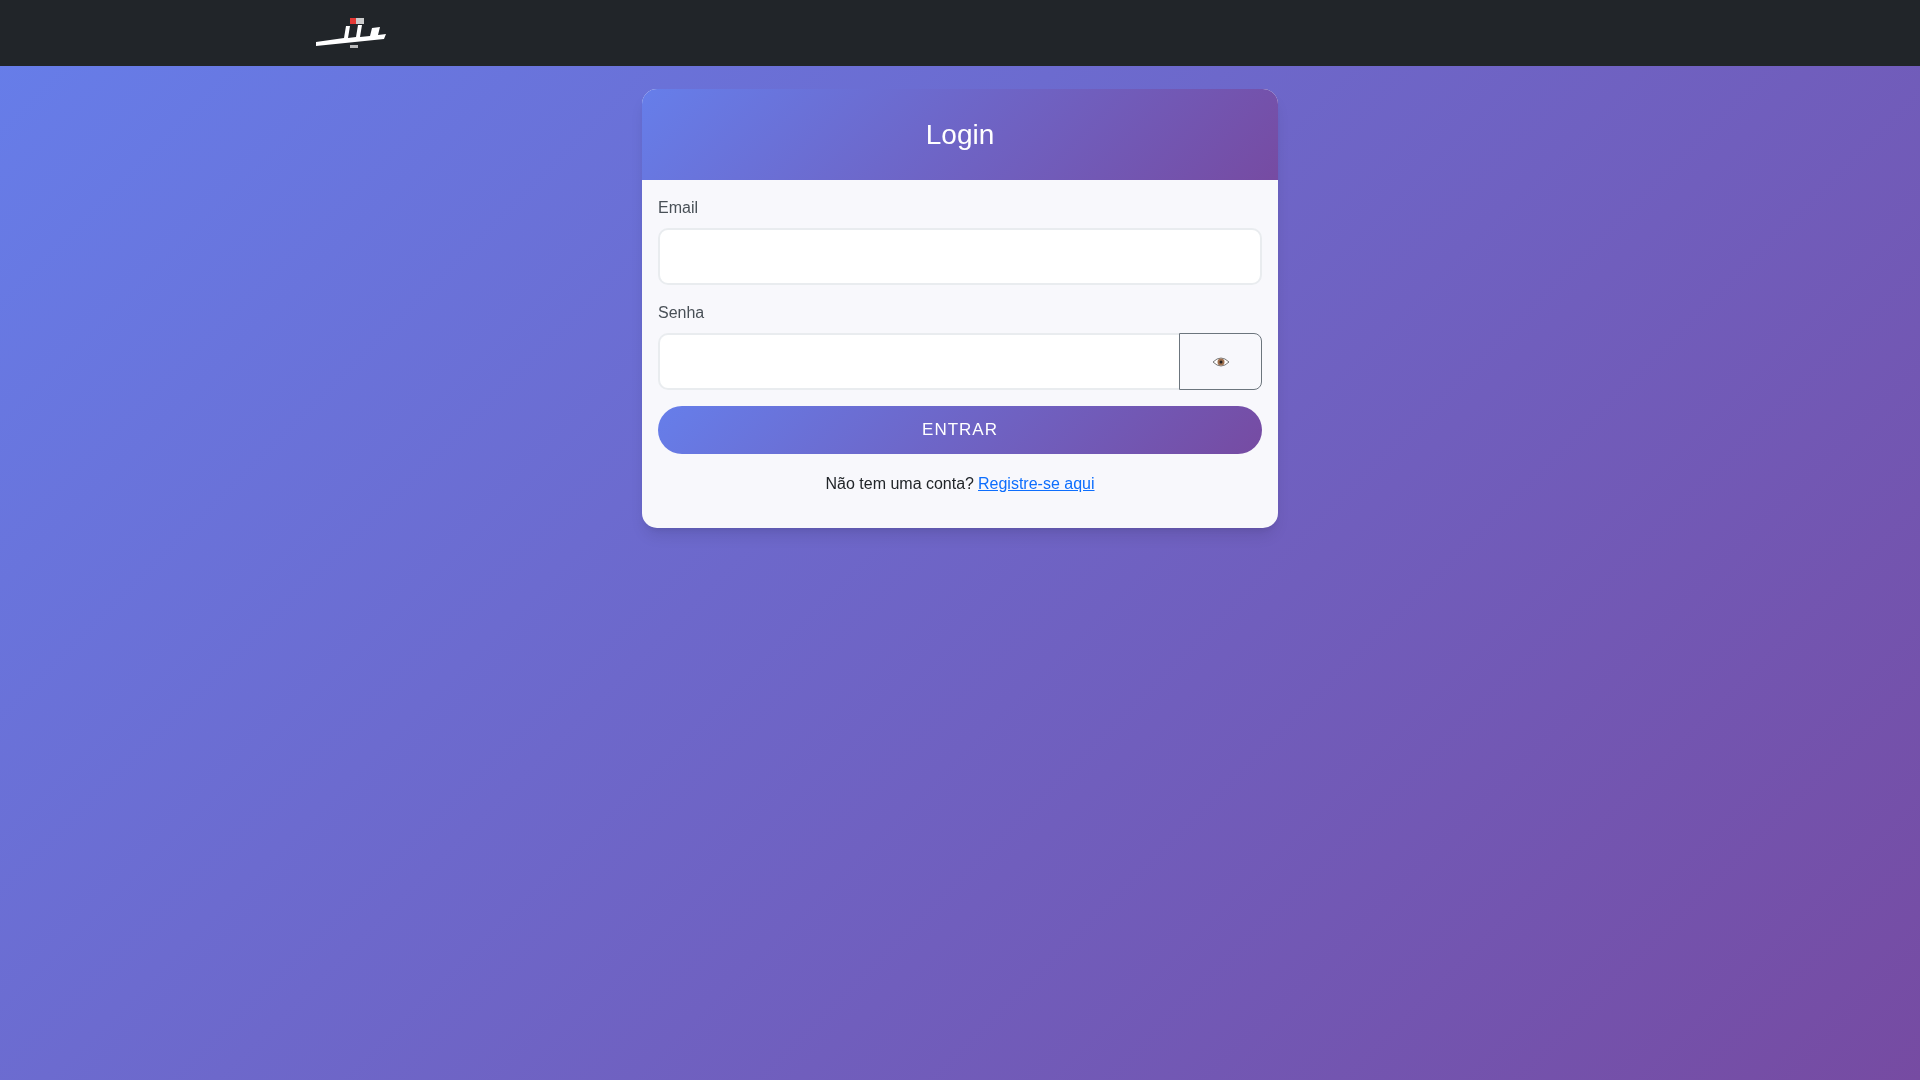 The height and width of the screenshot is (1080, 1920). Describe the element at coordinates (960, 134) in the screenshot. I see `card-title: Login` at that location.